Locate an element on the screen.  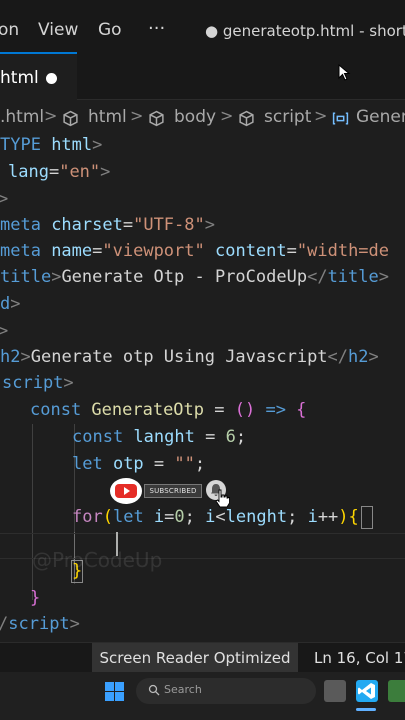
taskbar-search-label: Search is located at coordinates (183, 689).